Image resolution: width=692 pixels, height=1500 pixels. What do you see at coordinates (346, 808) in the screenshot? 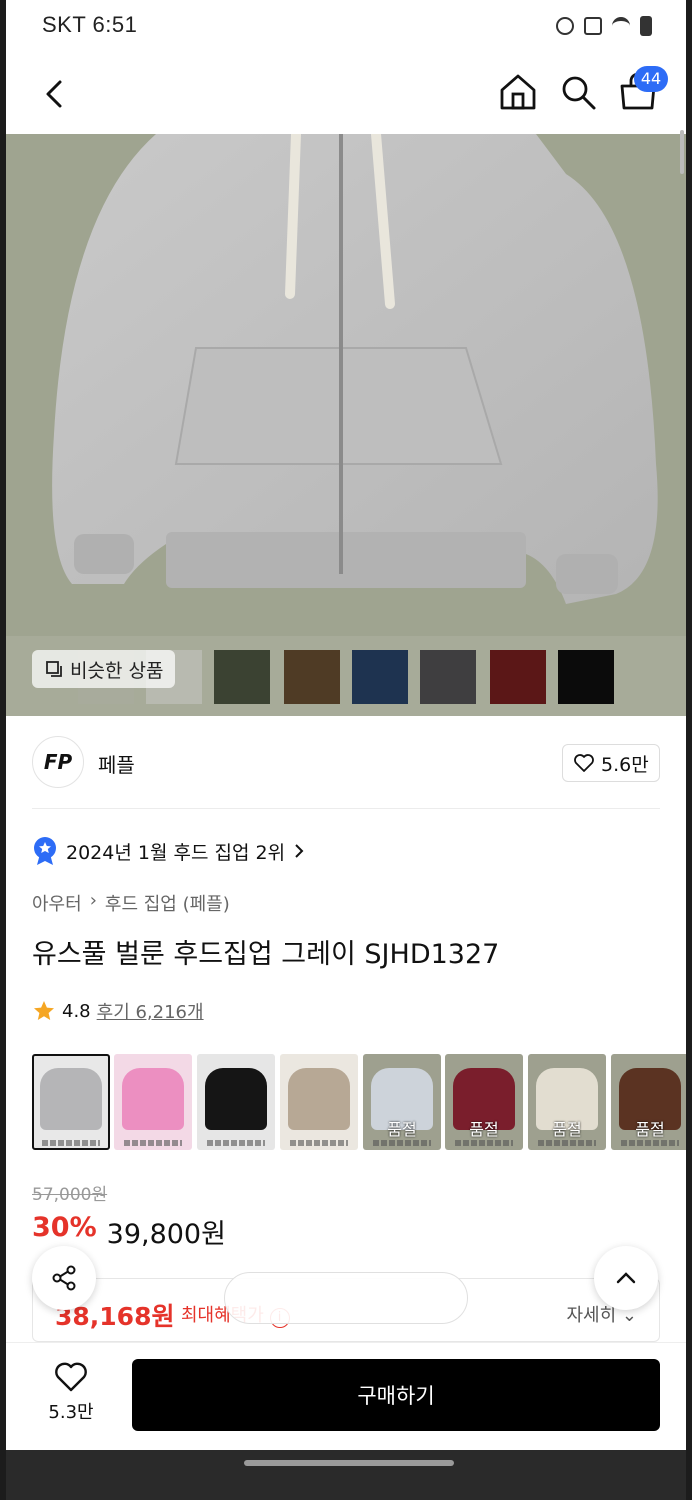
I see `divider` at bounding box center [346, 808].